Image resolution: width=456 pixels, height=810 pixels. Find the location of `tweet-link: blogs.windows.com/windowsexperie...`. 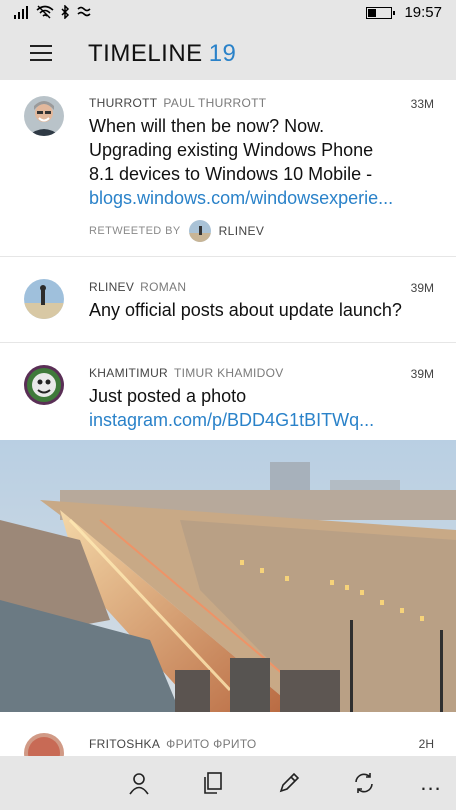

tweet-link: blogs.windows.com/windowsexperie... is located at coordinates (254, 198).